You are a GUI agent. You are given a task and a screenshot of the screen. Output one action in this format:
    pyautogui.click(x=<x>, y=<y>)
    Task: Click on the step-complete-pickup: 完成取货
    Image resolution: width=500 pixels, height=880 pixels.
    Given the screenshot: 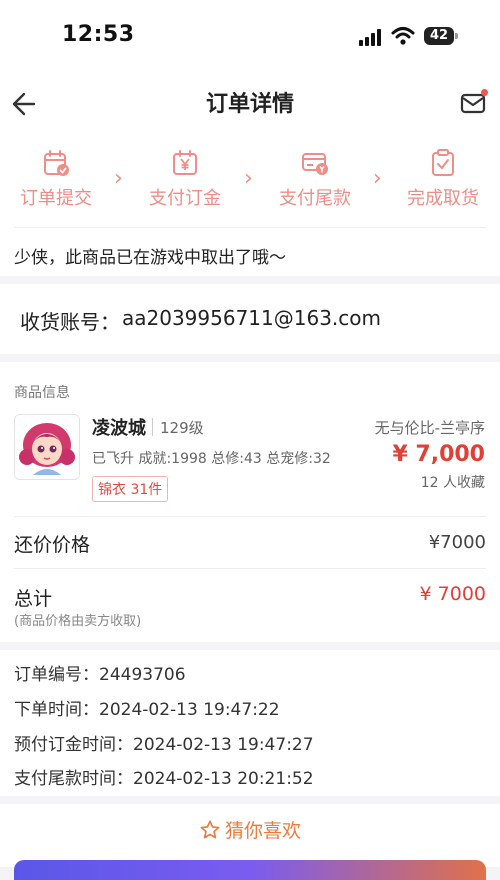 What is the action you would take?
    pyautogui.click(x=443, y=179)
    